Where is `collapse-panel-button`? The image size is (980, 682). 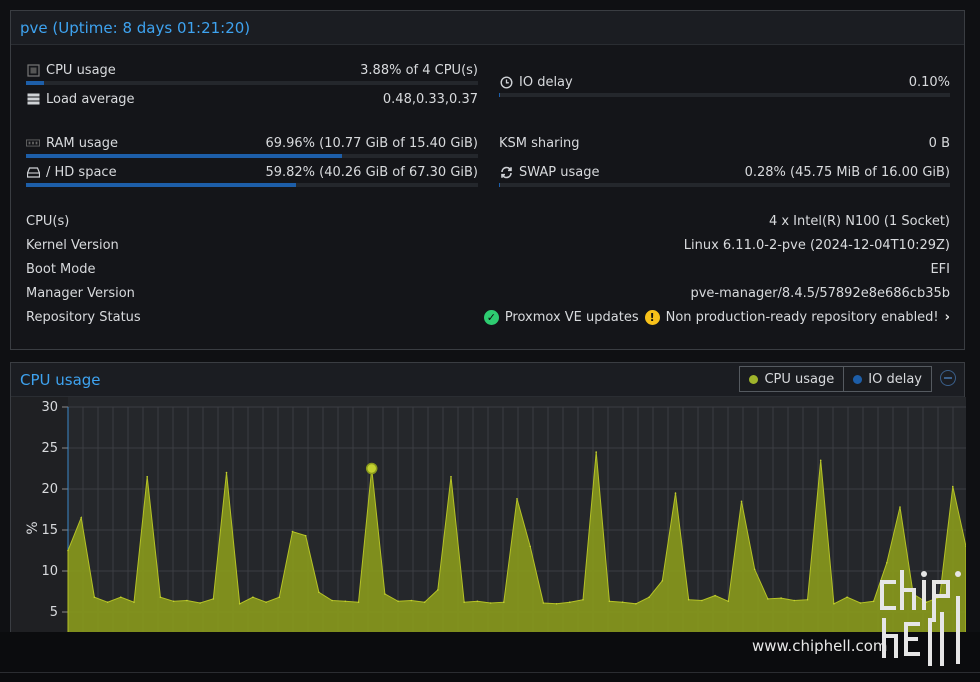
collapse-panel-button is located at coordinates (948, 378).